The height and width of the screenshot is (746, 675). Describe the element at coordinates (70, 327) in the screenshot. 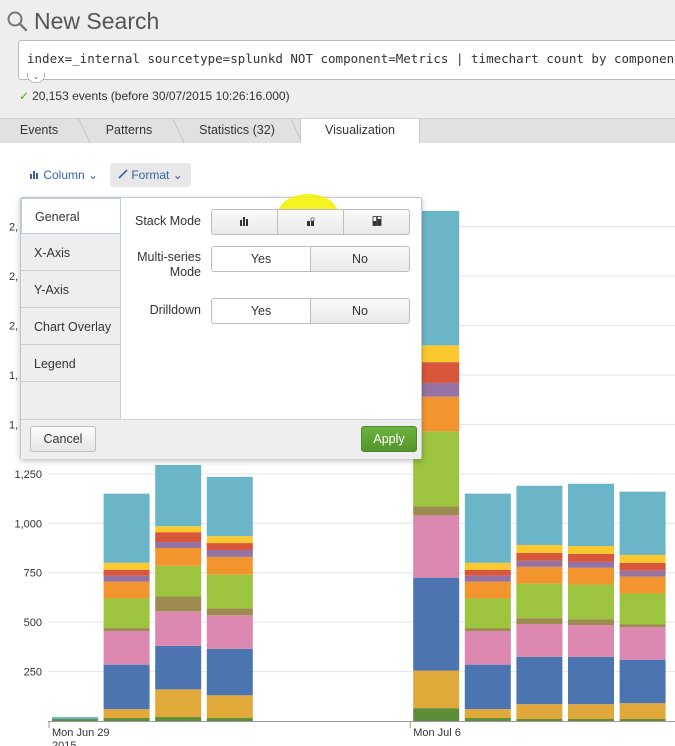

I see `format-tab-chart-overlay: Chart Overlay` at that location.